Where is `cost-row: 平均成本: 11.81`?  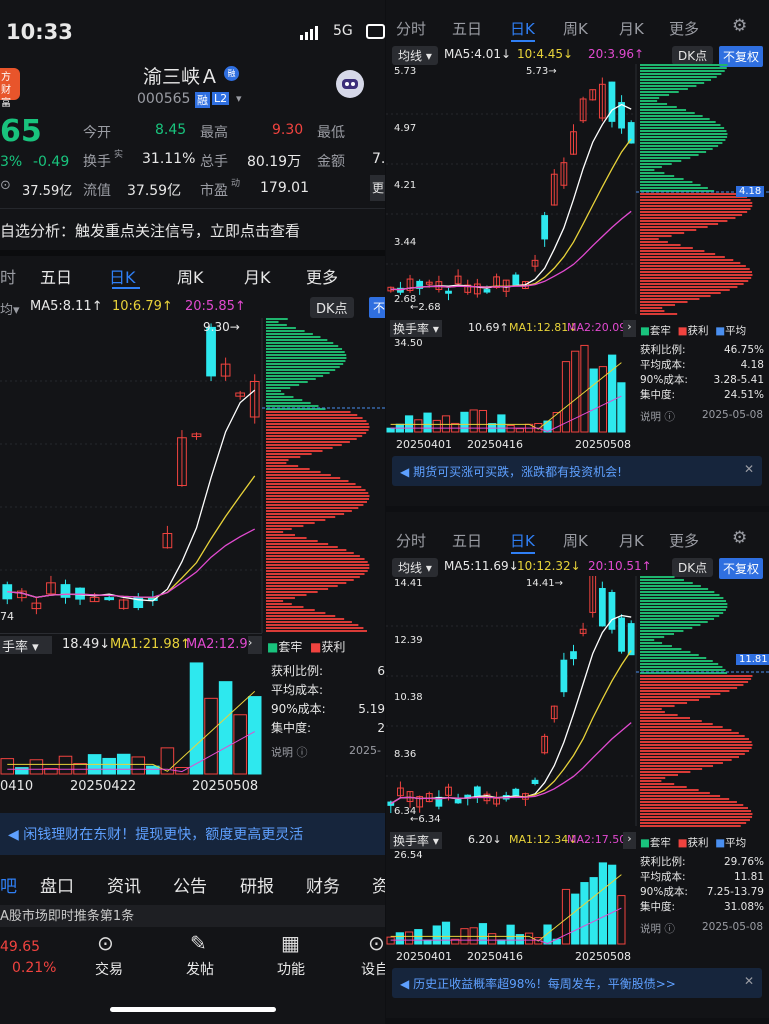 cost-row: 平均成本: 11.81 is located at coordinates (702, 877).